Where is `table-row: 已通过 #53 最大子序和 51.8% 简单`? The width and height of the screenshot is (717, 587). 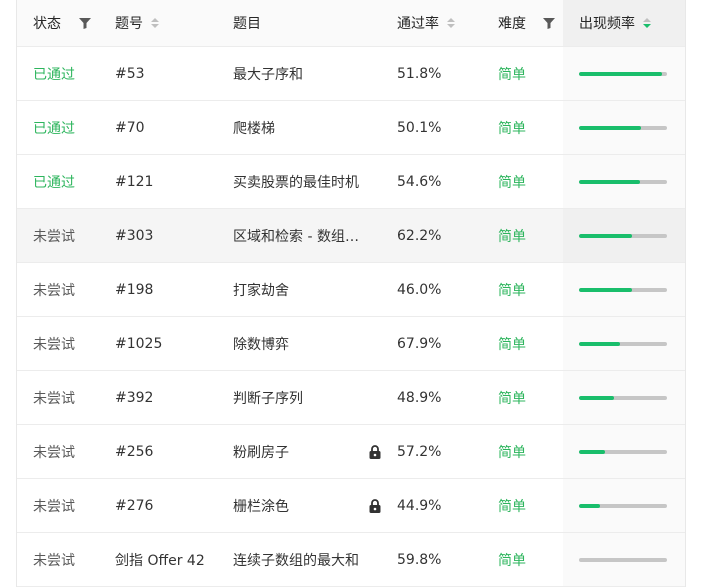 table-row: 已通过 #53 最大子序和 51.8% 简单 is located at coordinates (351, 74).